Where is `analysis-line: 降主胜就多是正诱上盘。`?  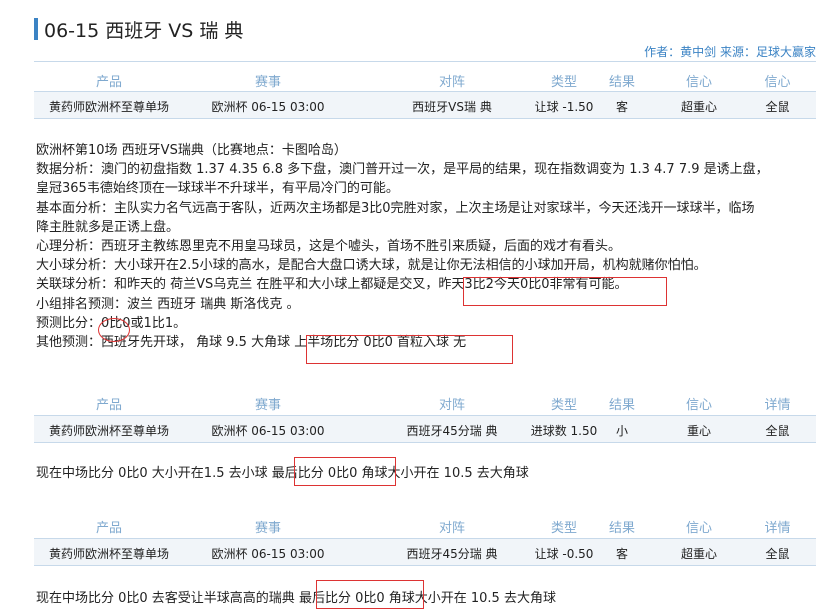
analysis-line: 降主胜就多是正诱上盘。 is located at coordinates (108, 227).